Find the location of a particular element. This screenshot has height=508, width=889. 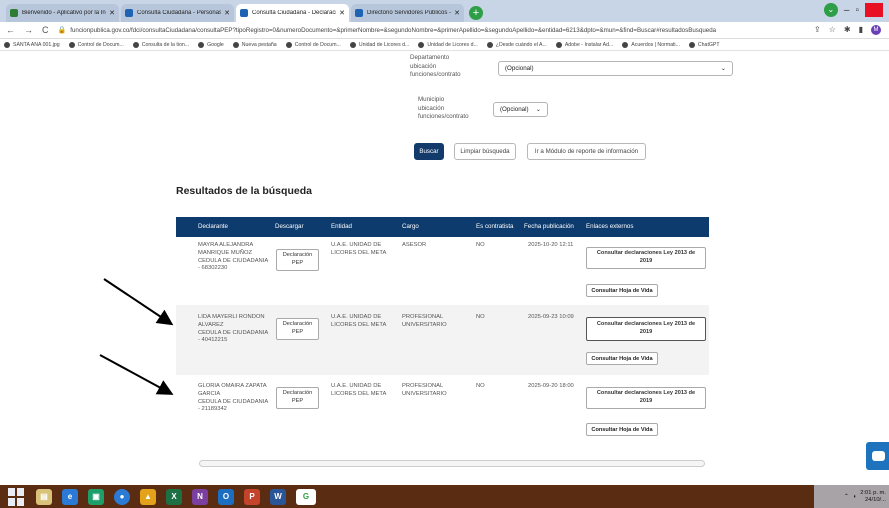

minimize-button: – is located at coordinates (847, 10).